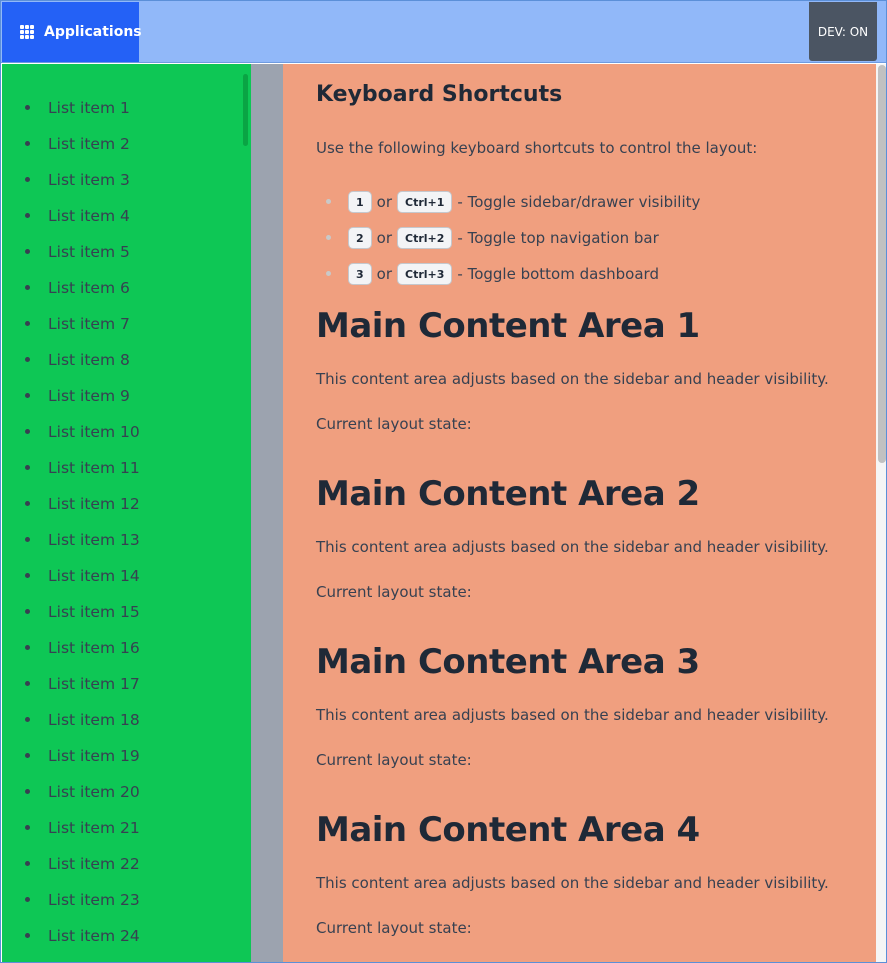 The width and height of the screenshot is (887, 963). What do you see at coordinates (579, 202) in the screenshot?
I see `shortcut-description: - Toggle sidebar/drawer visibility` at bounding box center [579, 202].